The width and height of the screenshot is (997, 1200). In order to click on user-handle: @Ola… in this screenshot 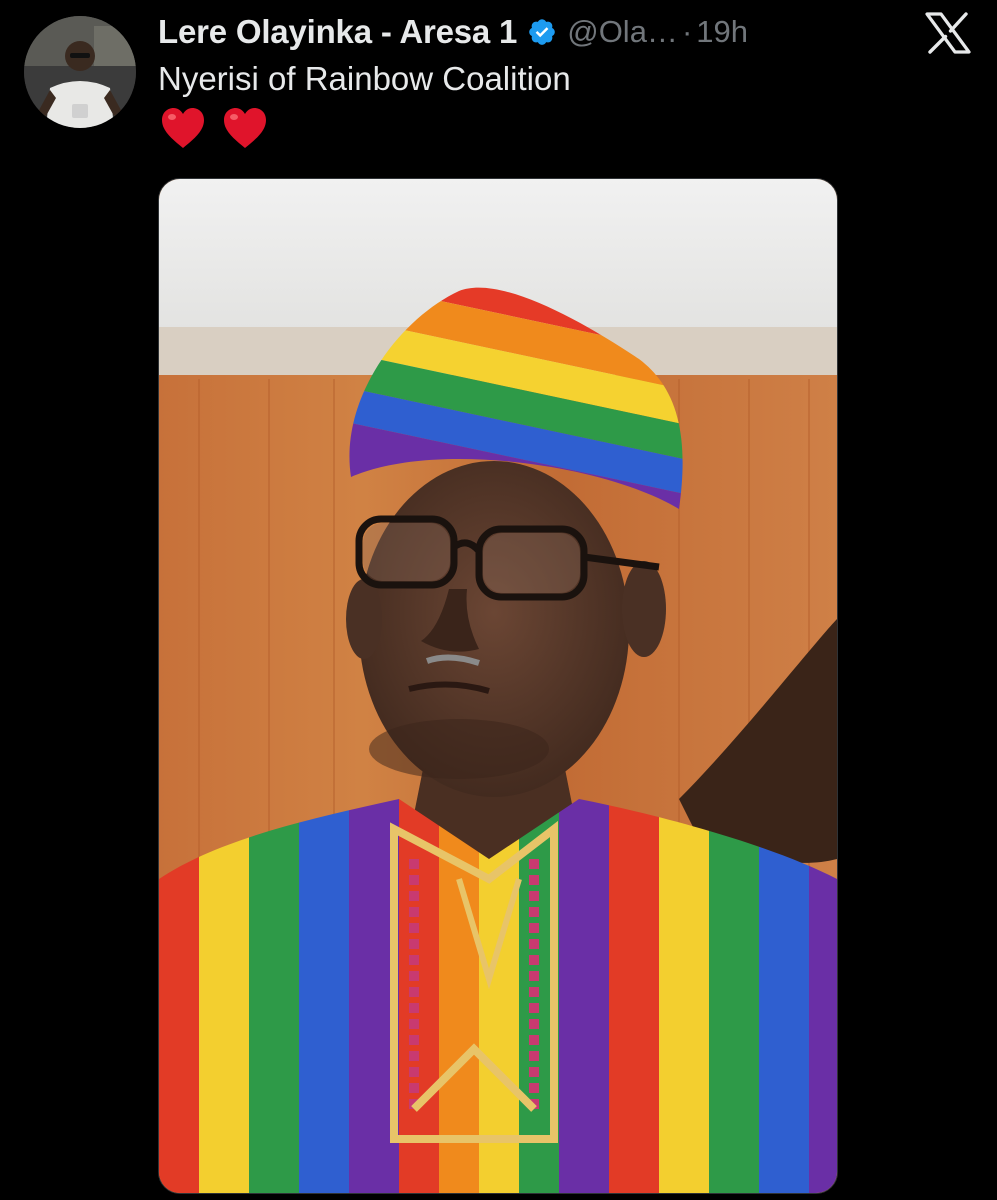, I will do `click(622, 32)`.